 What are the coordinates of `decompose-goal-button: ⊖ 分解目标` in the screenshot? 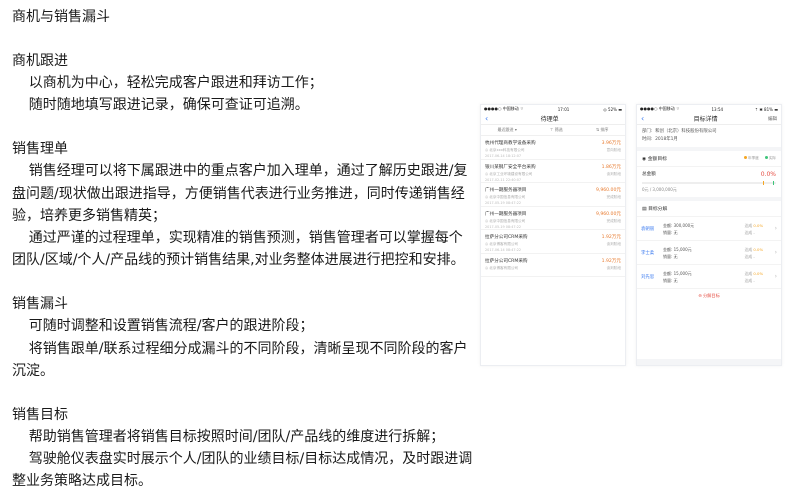 It's located at (709, 294).